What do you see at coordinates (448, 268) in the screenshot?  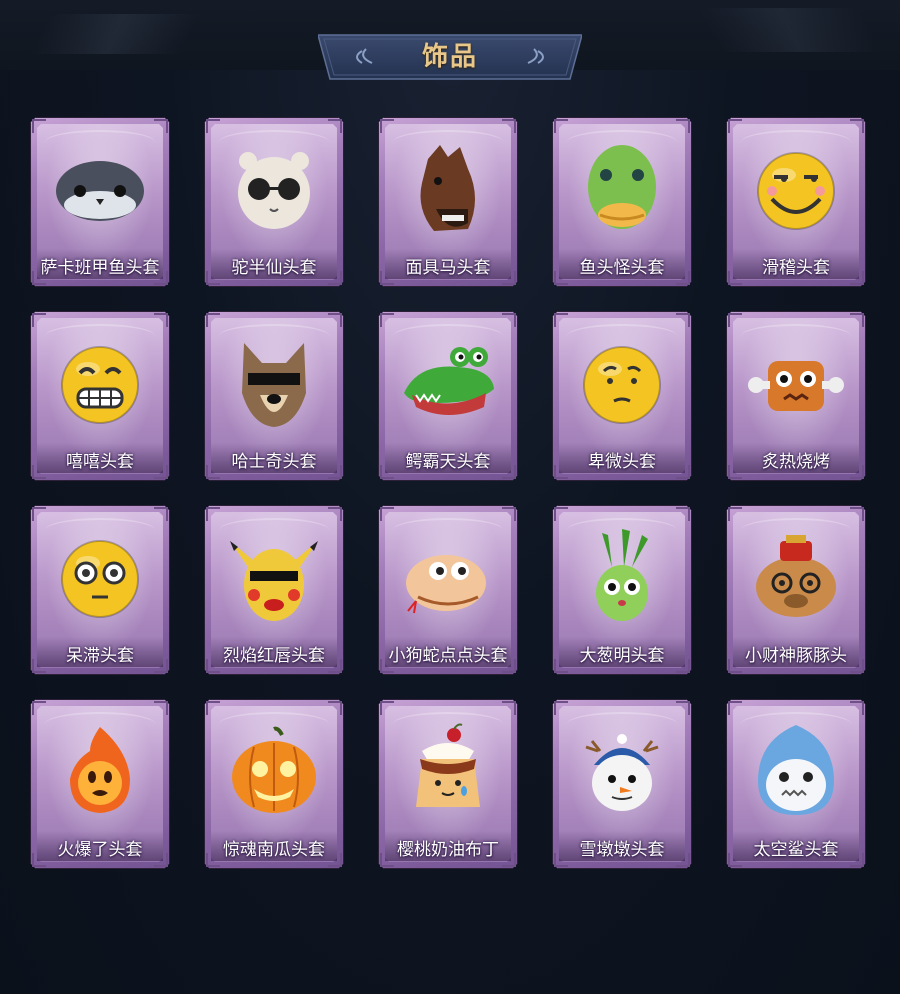 I see `card-label: 面具马头套` at bounding box center [448, 268].